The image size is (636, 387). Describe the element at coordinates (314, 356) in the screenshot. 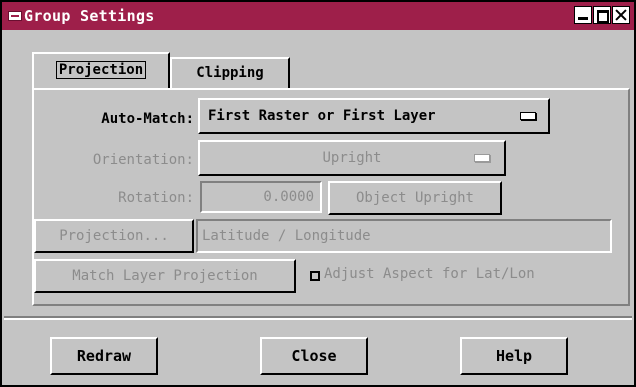

I see `close-button: Close` at that location.